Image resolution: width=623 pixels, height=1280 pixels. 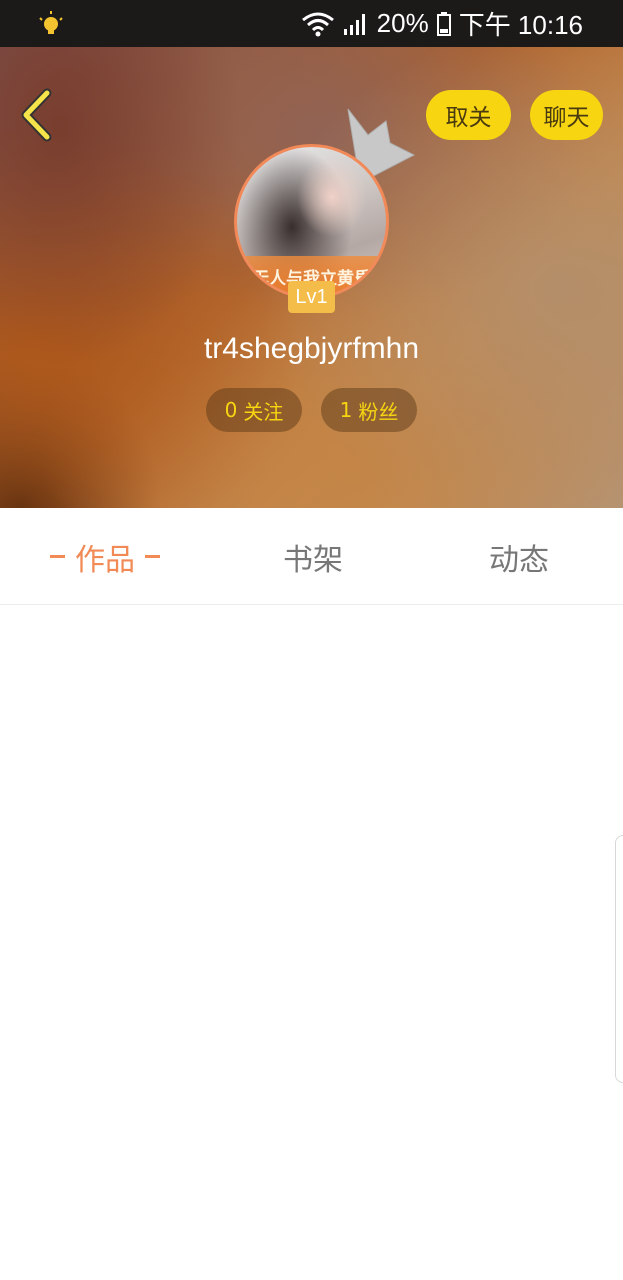 What do you see at coordinates (263, 411) in the screenshot?
I see `following-label: 关注` at bounding box center [263, 411].